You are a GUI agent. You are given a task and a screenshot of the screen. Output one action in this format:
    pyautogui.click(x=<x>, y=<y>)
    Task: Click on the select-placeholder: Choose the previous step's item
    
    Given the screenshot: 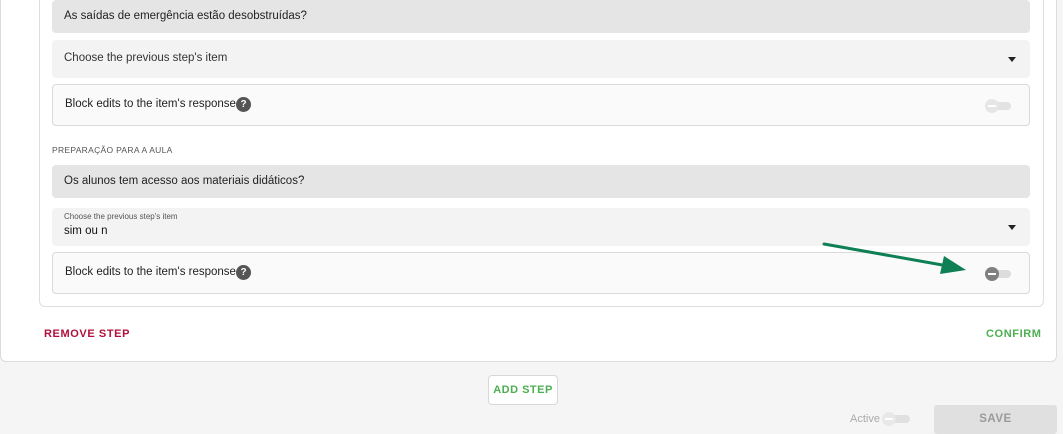 What is the action you would take?
    pyautogui.click(x=146, y=58)
    